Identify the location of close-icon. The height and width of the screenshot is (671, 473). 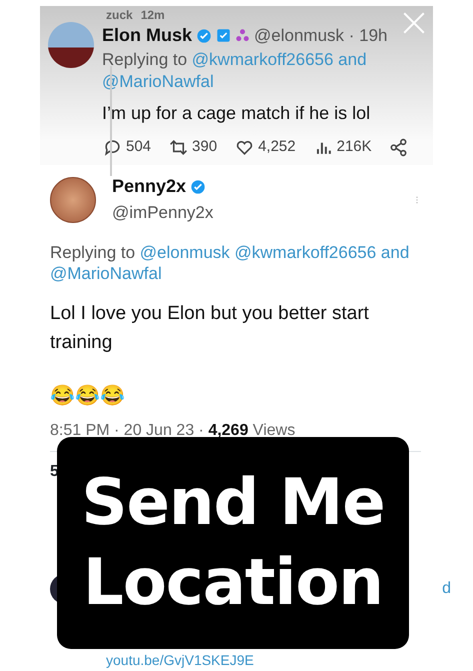
(414, 23).